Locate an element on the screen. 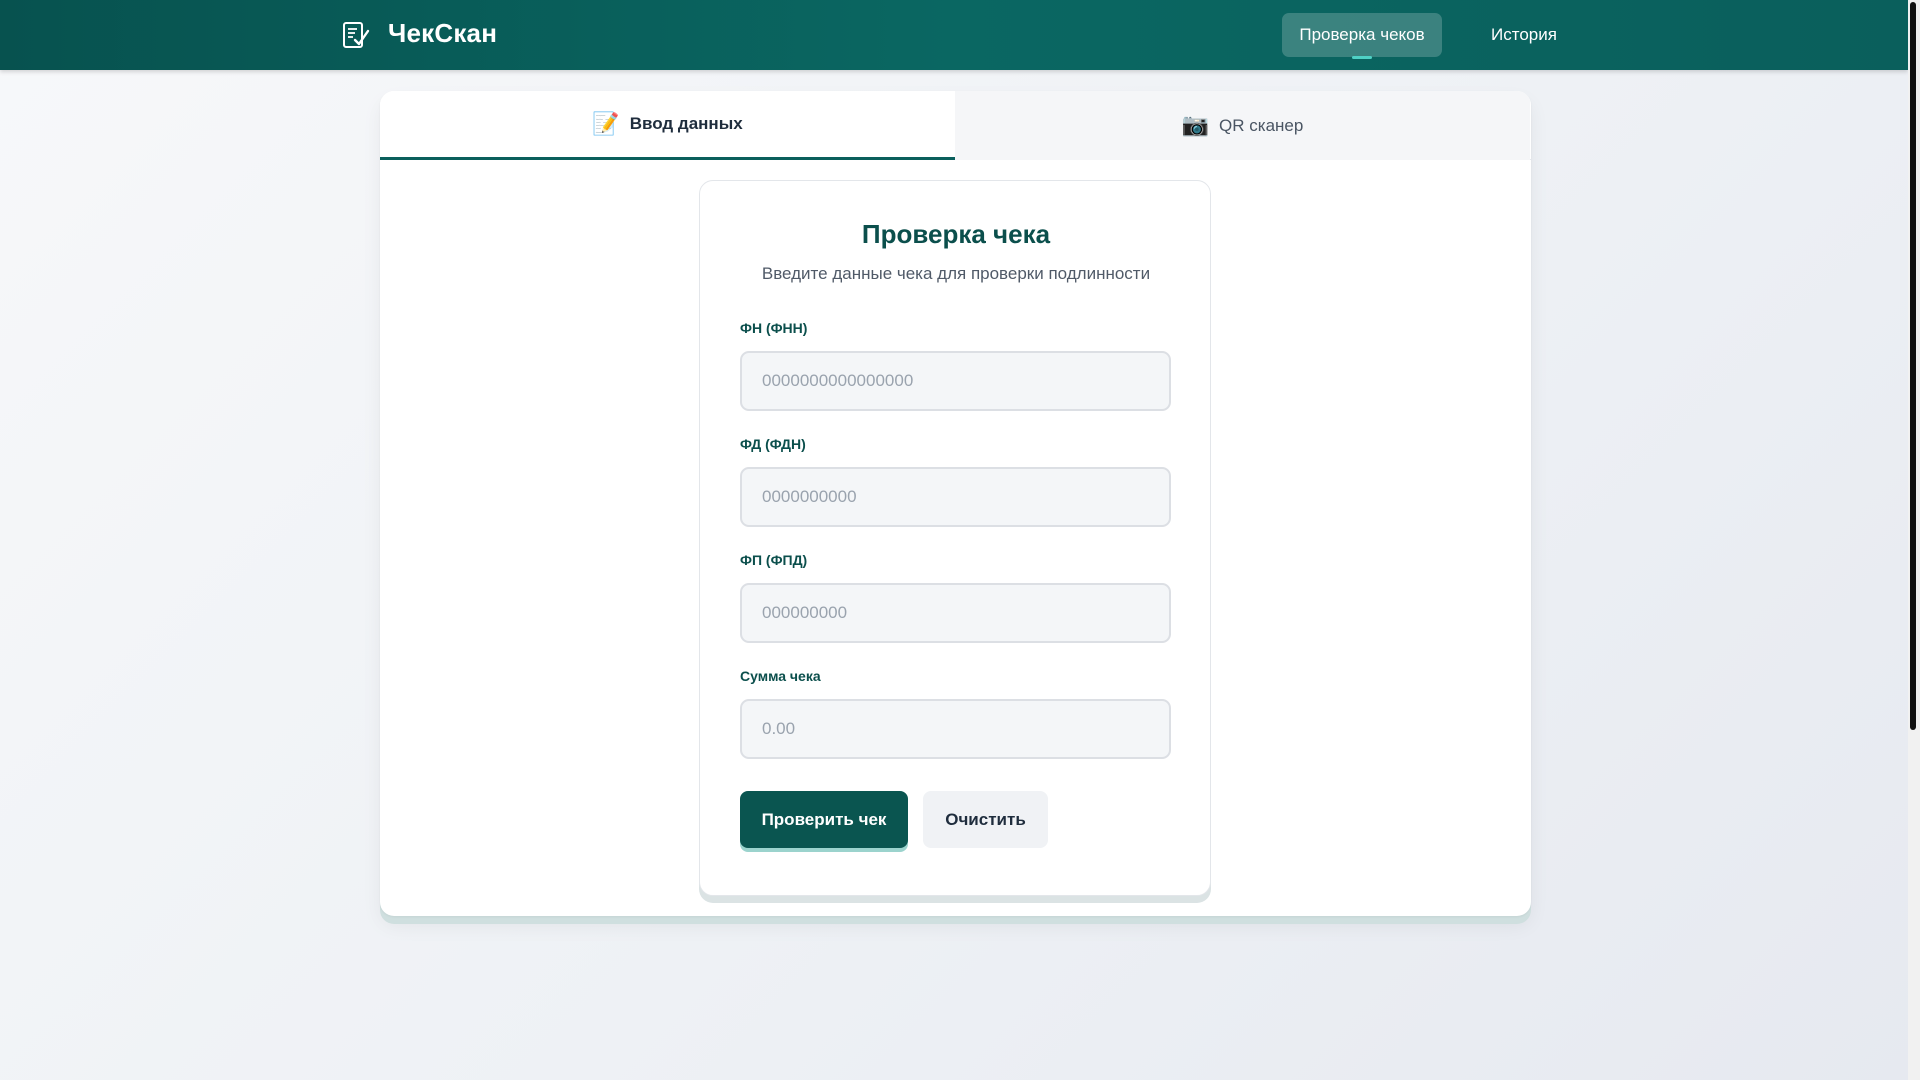 The height and width of the screenshot is (1080, 1920). amount-label: Сумма чека is located at coordinates (780, 676).